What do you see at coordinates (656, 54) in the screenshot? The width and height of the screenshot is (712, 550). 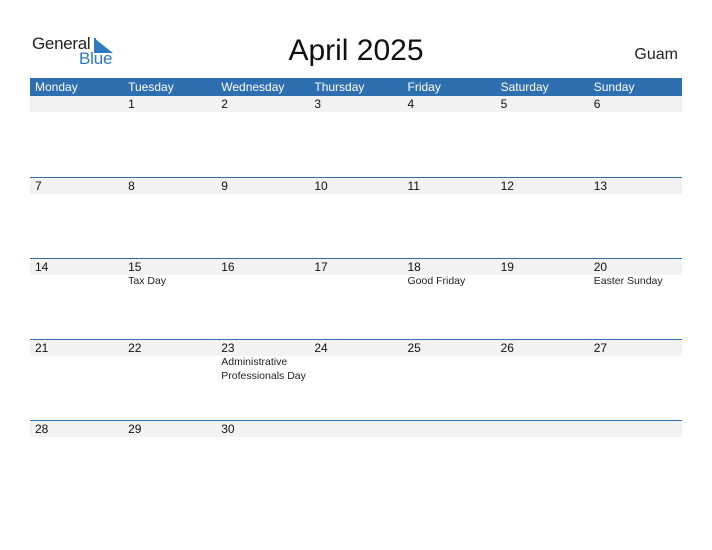 I see `region-label: Guam` at bounding box center [656, 54].